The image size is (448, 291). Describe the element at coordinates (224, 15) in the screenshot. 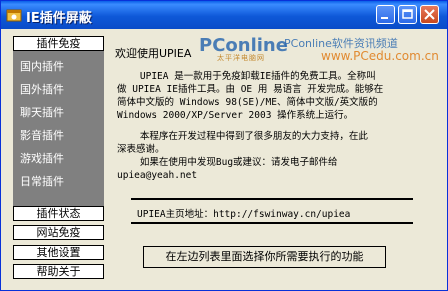

I see `title-bar: IE插件屏蔽` at that location.